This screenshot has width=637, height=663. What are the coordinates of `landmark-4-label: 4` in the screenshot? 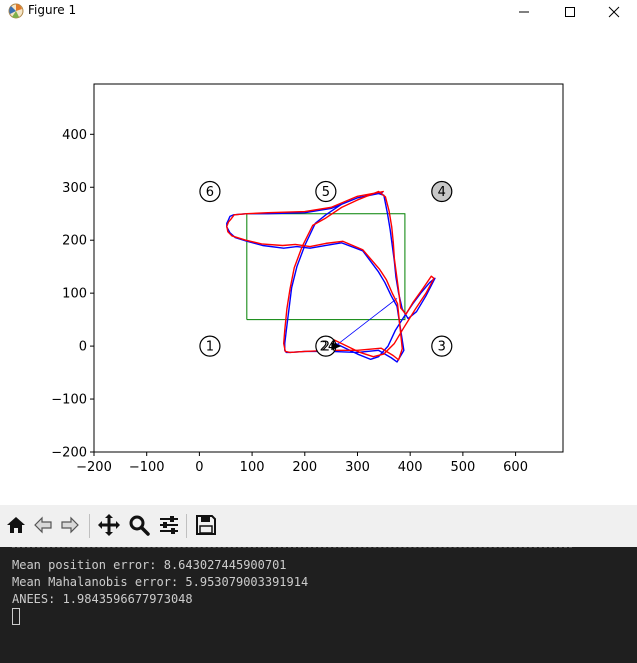 It's located at (442, 192).